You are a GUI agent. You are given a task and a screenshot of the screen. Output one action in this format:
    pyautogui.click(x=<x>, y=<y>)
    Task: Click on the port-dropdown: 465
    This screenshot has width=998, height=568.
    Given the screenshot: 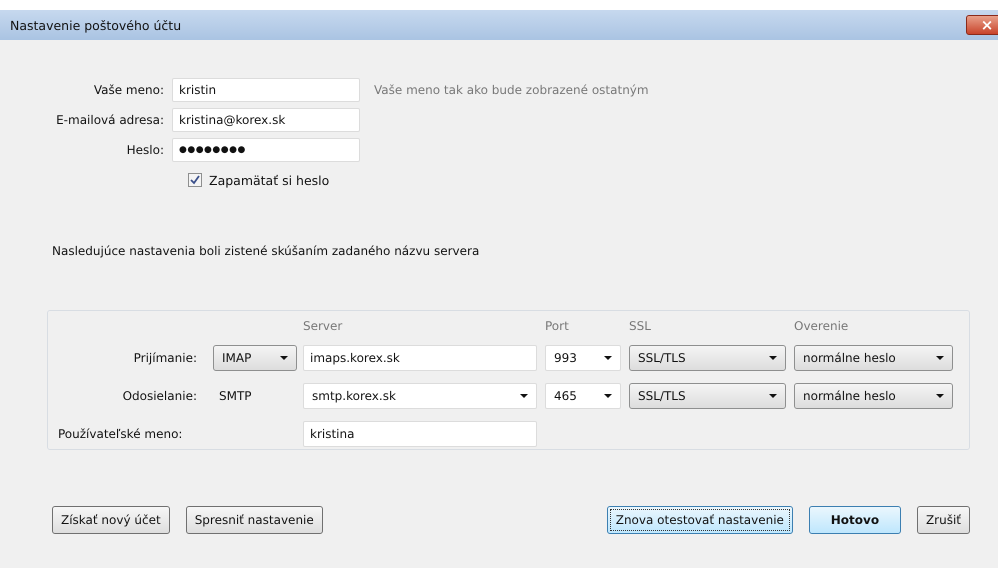 What is the action you would take?
    pyautogui.click(x=583, y=396)
    